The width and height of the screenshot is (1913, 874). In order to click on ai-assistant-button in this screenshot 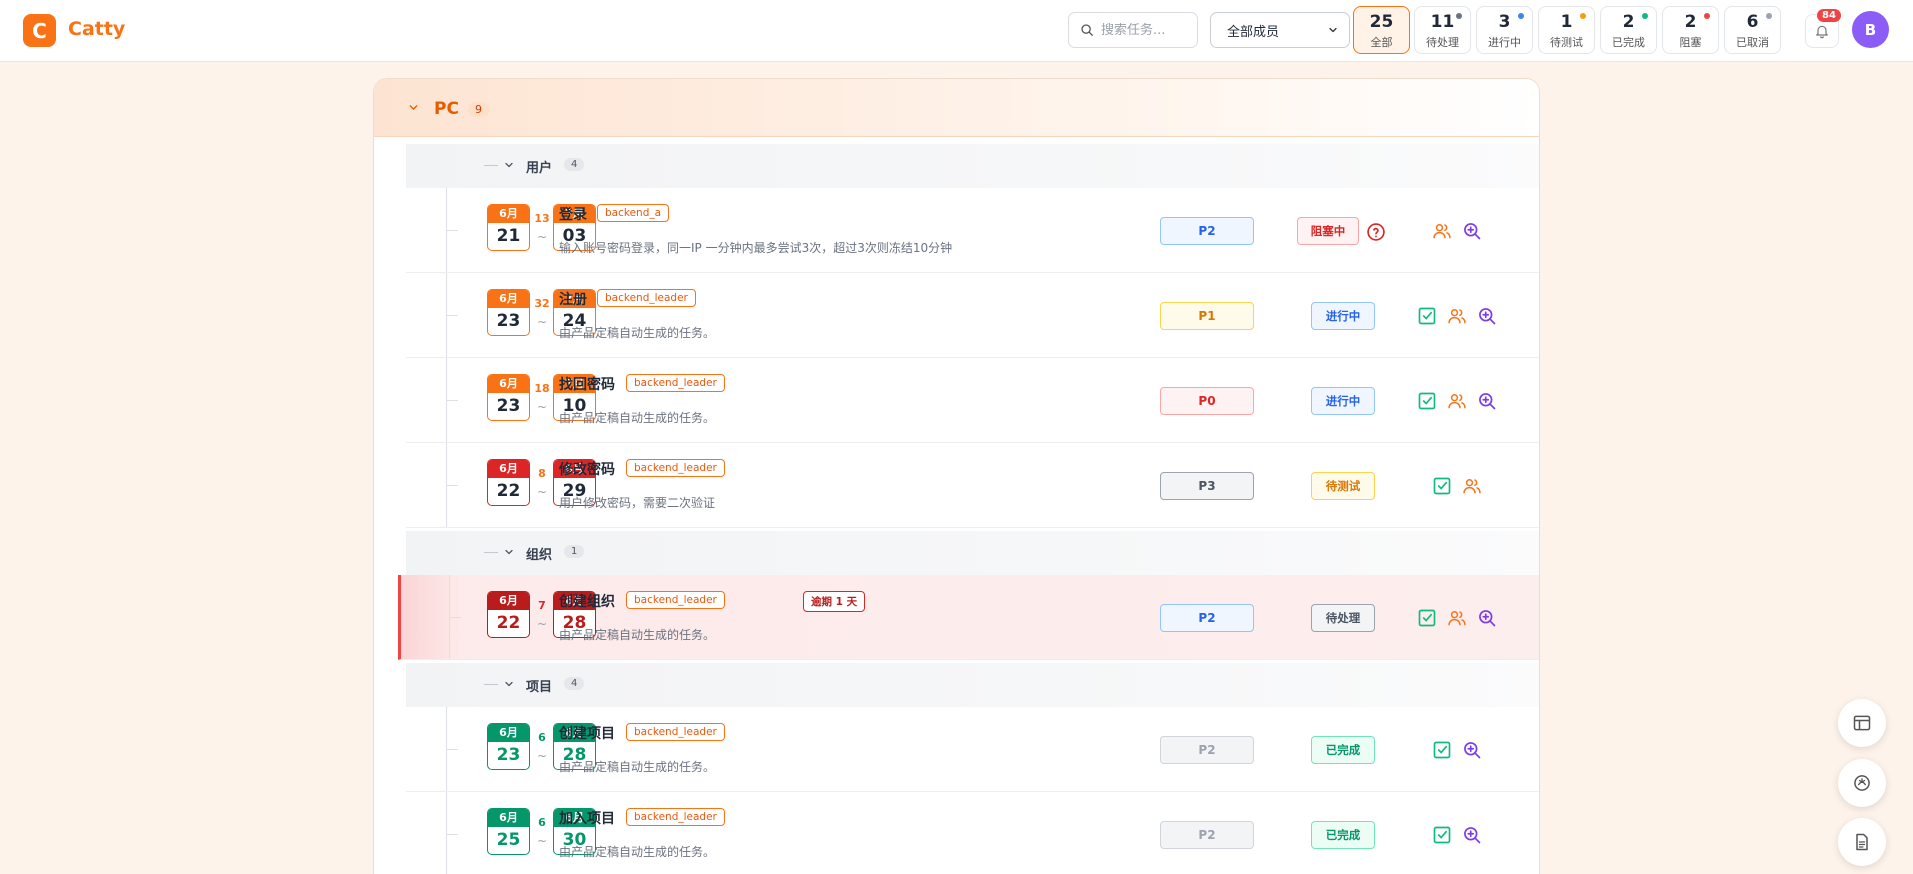, I will do `click(1862, 783)`.